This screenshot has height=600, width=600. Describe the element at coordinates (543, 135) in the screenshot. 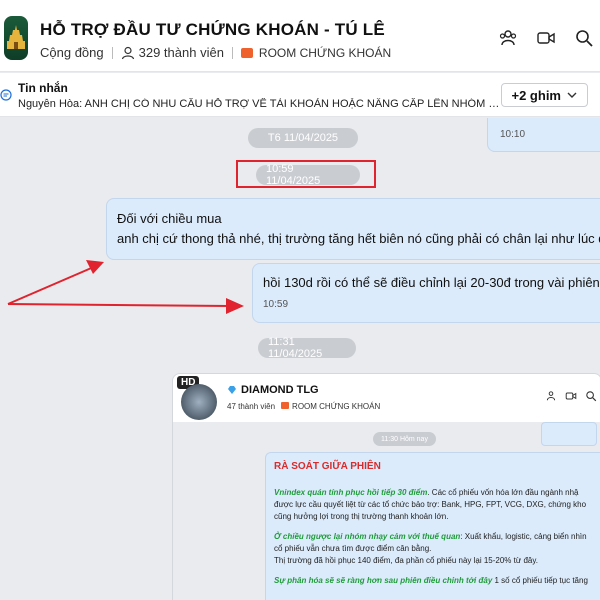

I see `message-bubble: 10:10` at that location.